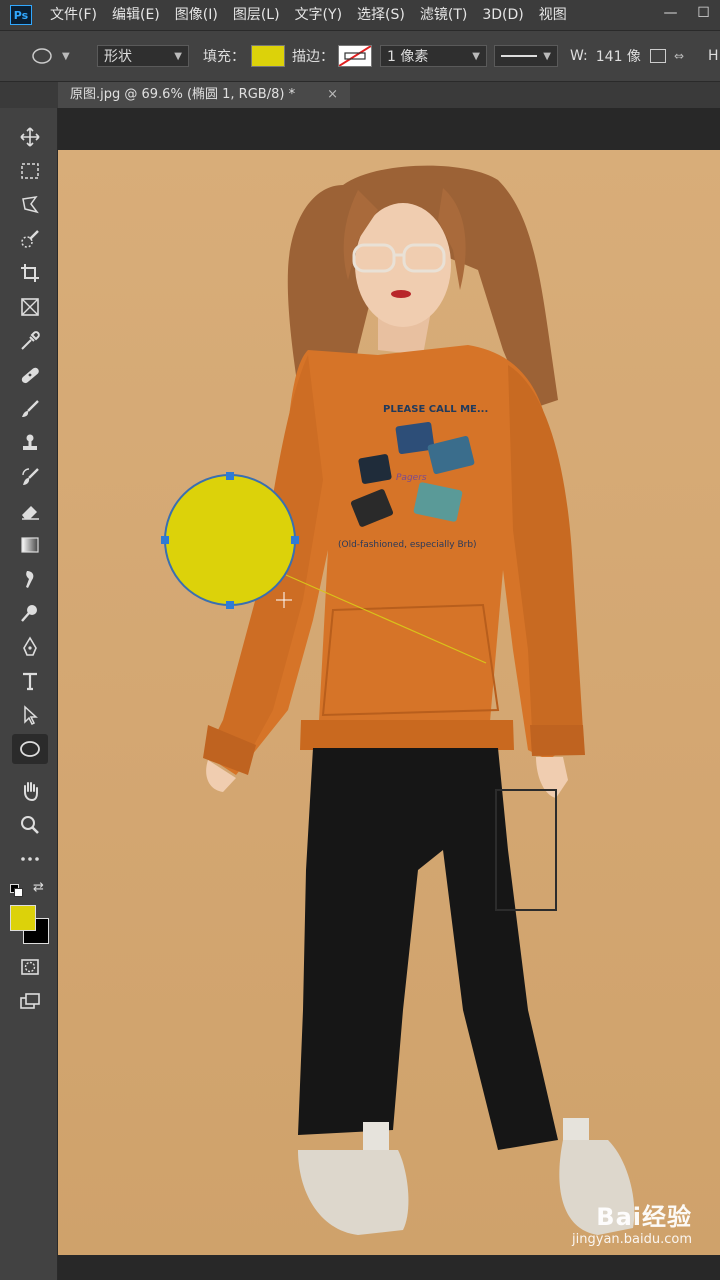 The image size is (720, 1280). What do you see at coordinates (196, 15) in the screenshot?
I see `menu-image: 图像(I)` at bounding box center [196, 15].